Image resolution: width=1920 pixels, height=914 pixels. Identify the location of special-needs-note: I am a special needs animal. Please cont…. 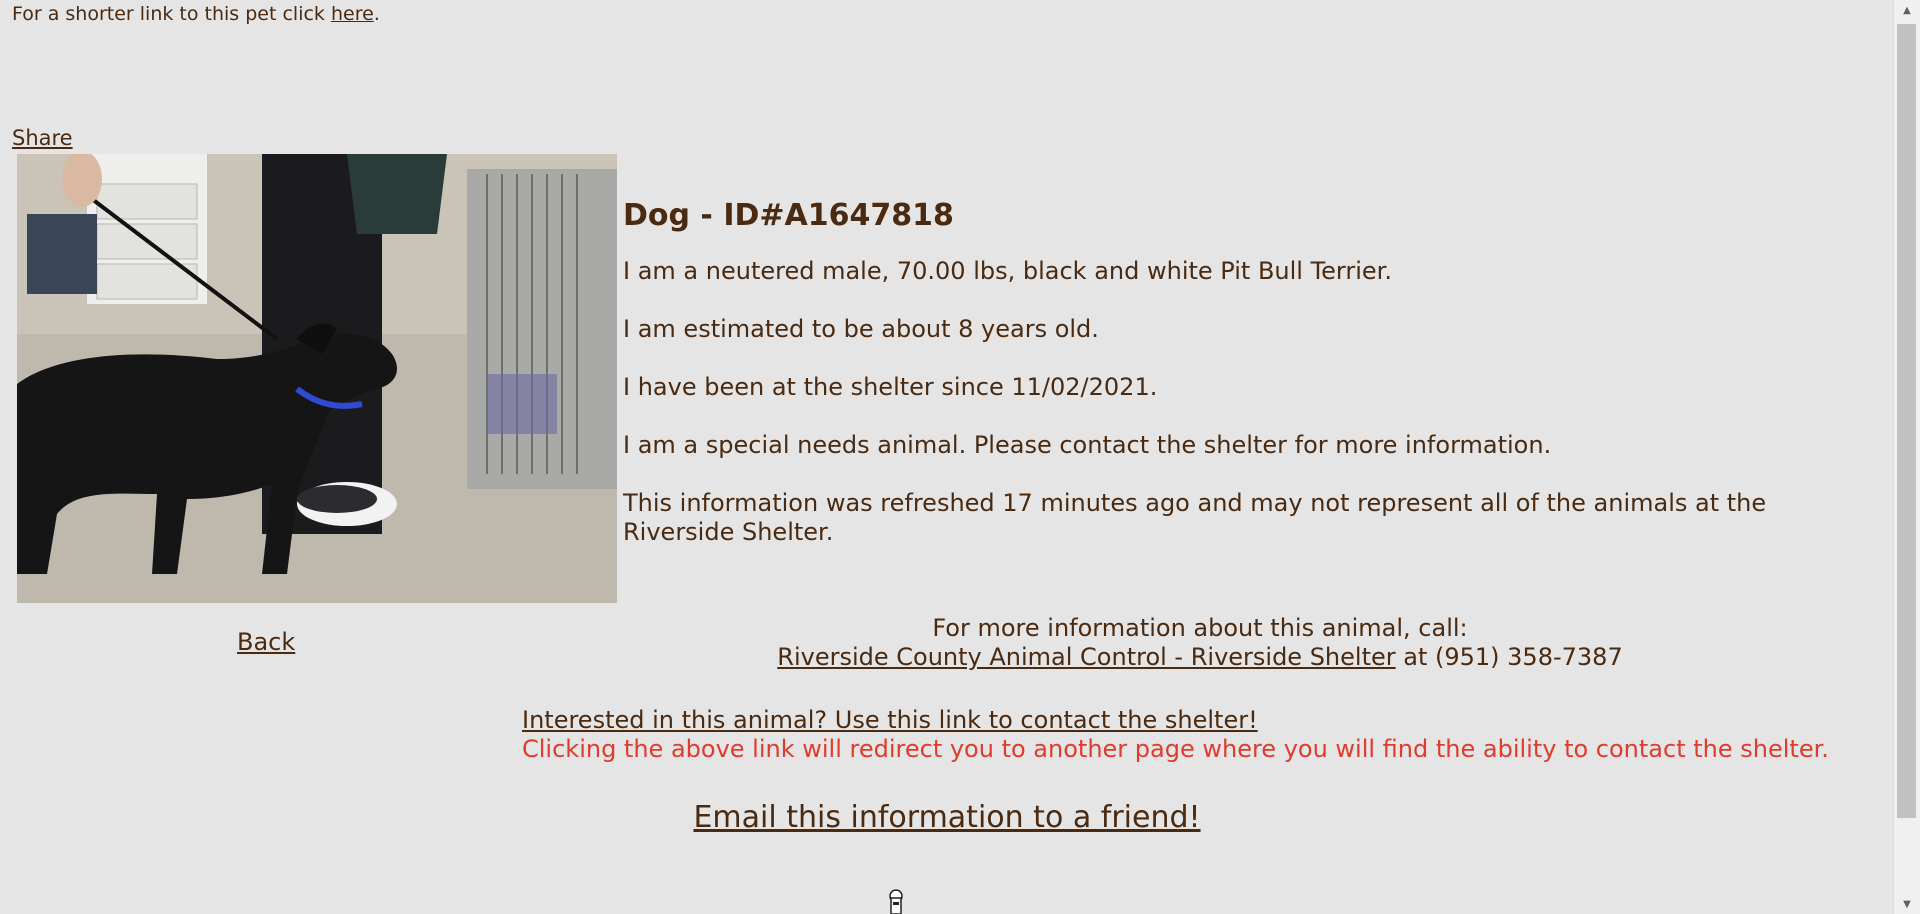
(1087, 445).